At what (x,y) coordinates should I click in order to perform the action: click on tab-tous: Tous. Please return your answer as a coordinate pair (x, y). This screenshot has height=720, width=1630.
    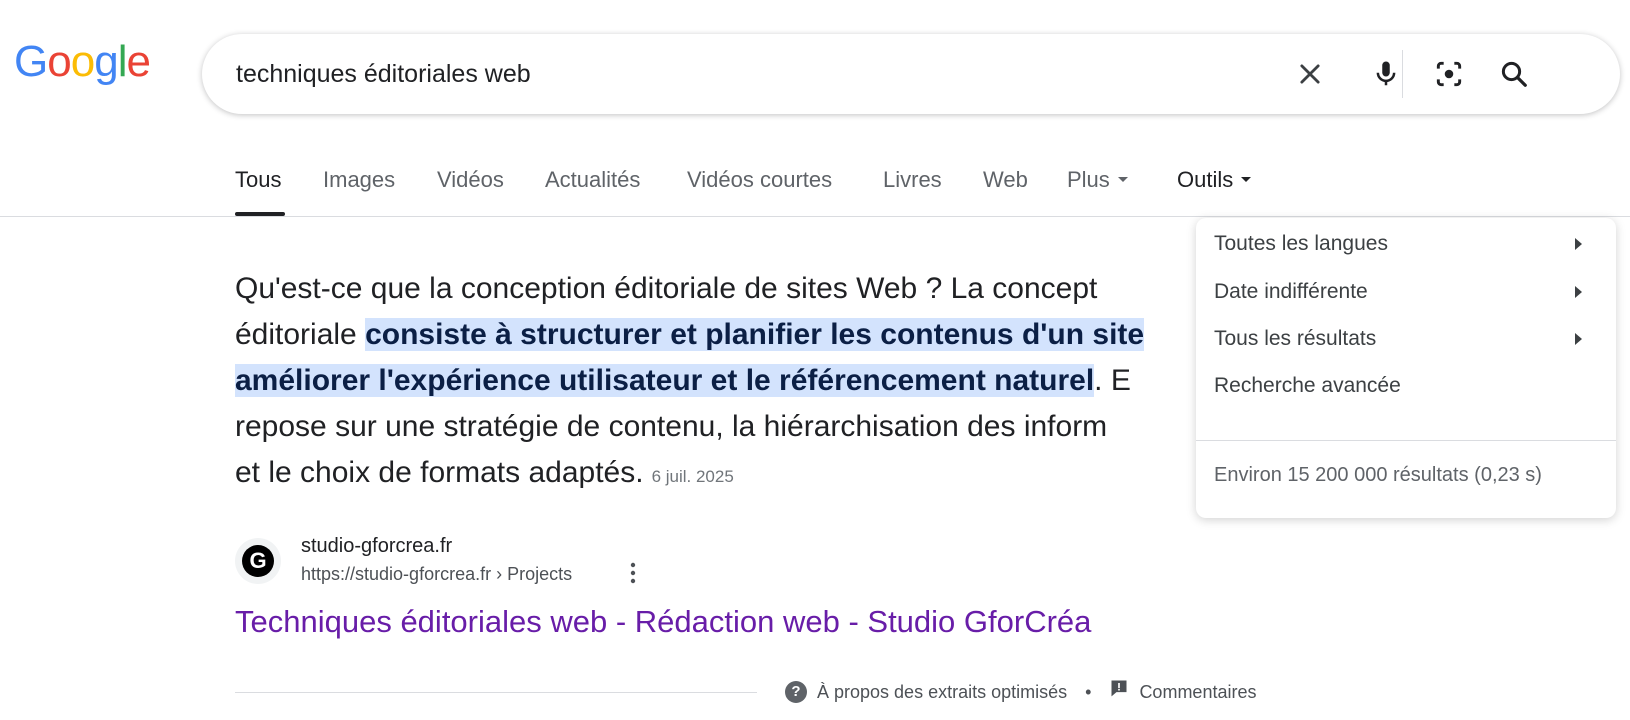
    Looking at the image, I should click on (258, 180).